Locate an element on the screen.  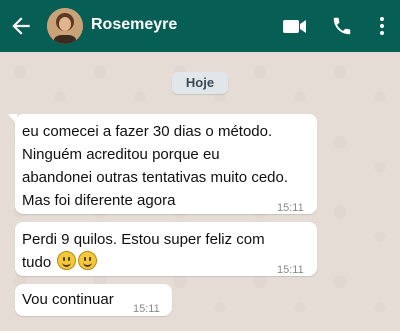
message-line: Vou continuar is located at coordinates (68, 299).